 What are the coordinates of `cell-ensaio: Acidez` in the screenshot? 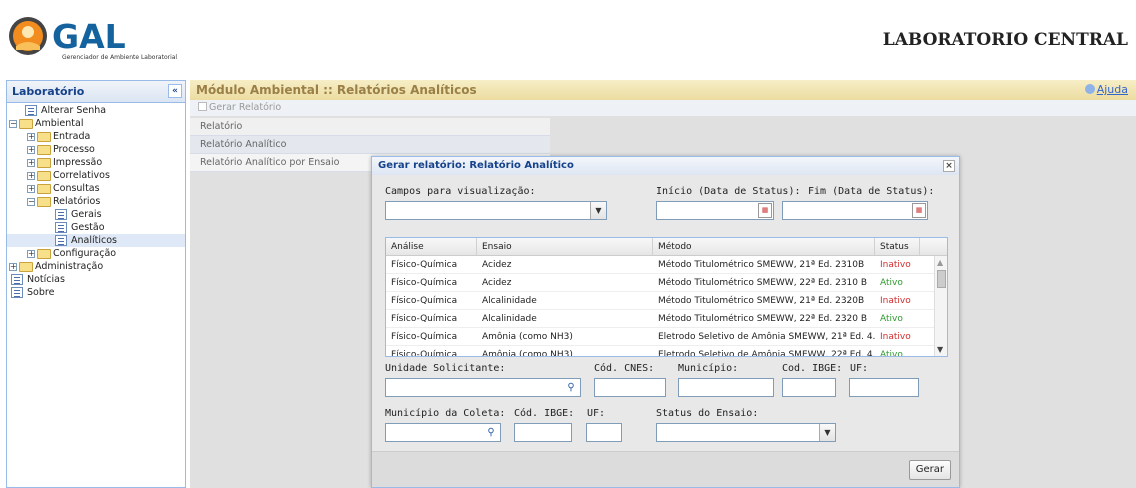 It's located at (497, 265).